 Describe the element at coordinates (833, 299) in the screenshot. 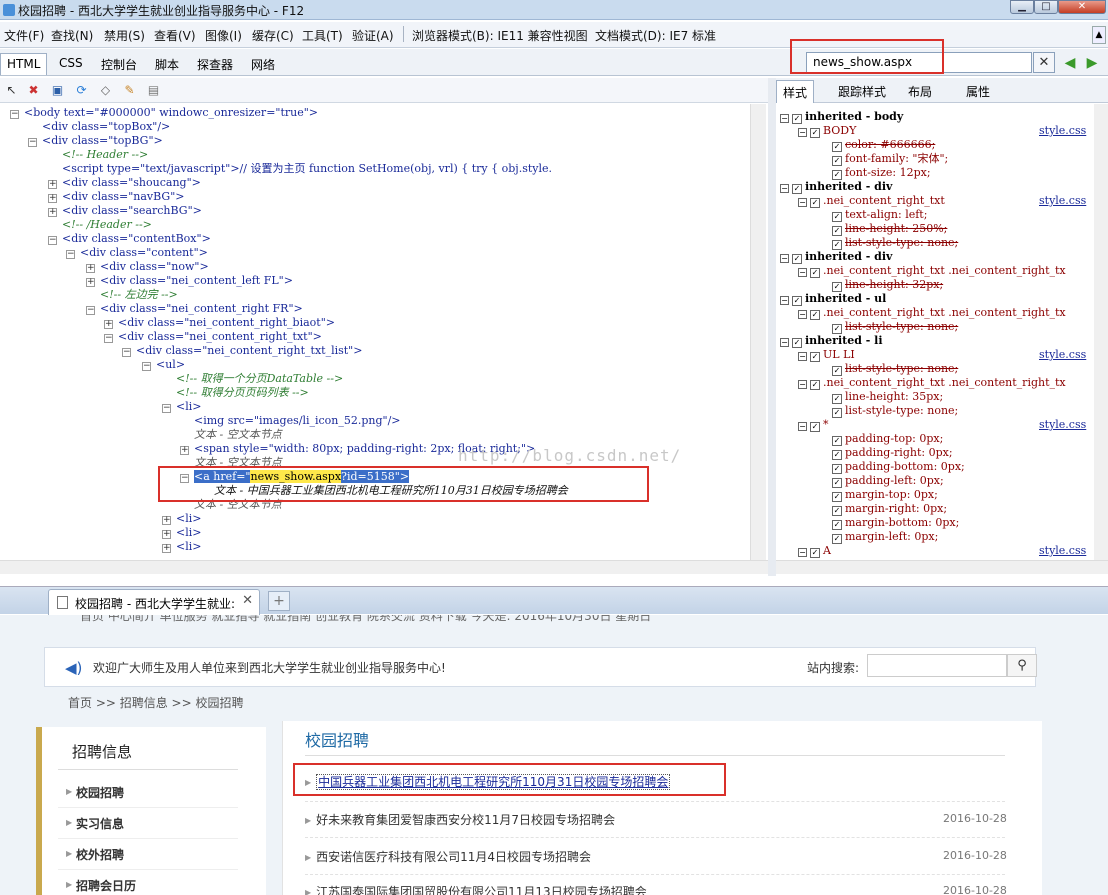

I see `style-group-header: − ✓ inherited - ul` at that location.